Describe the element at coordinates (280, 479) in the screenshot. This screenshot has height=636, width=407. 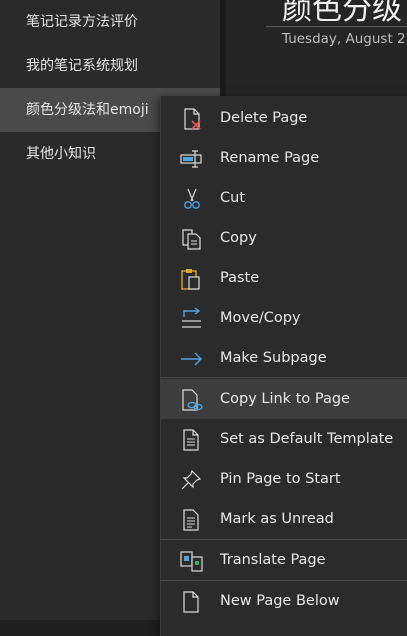
I see `menu-item-label: Pin Page to Start` at that location.